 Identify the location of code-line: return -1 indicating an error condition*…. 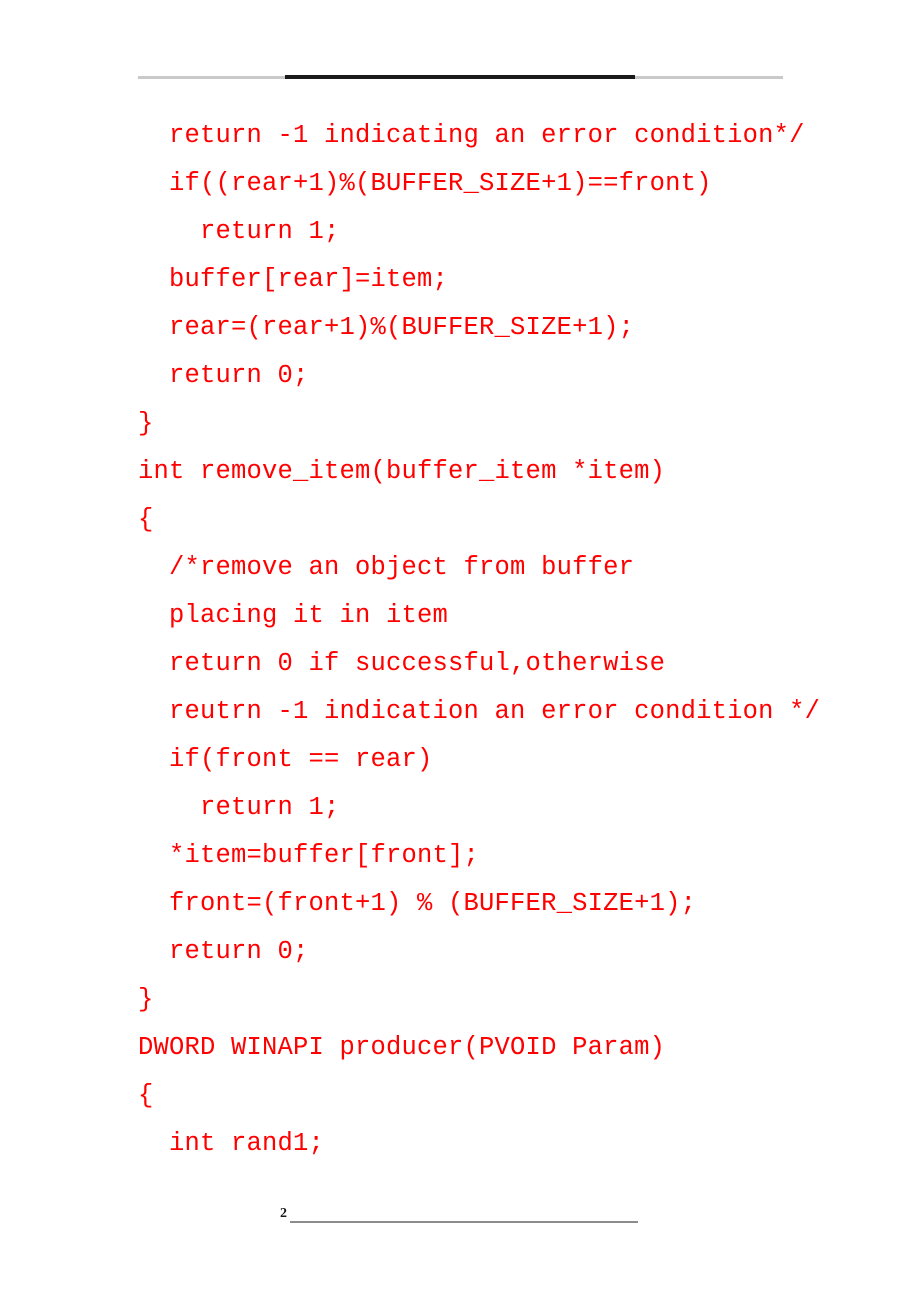
(471, 135).